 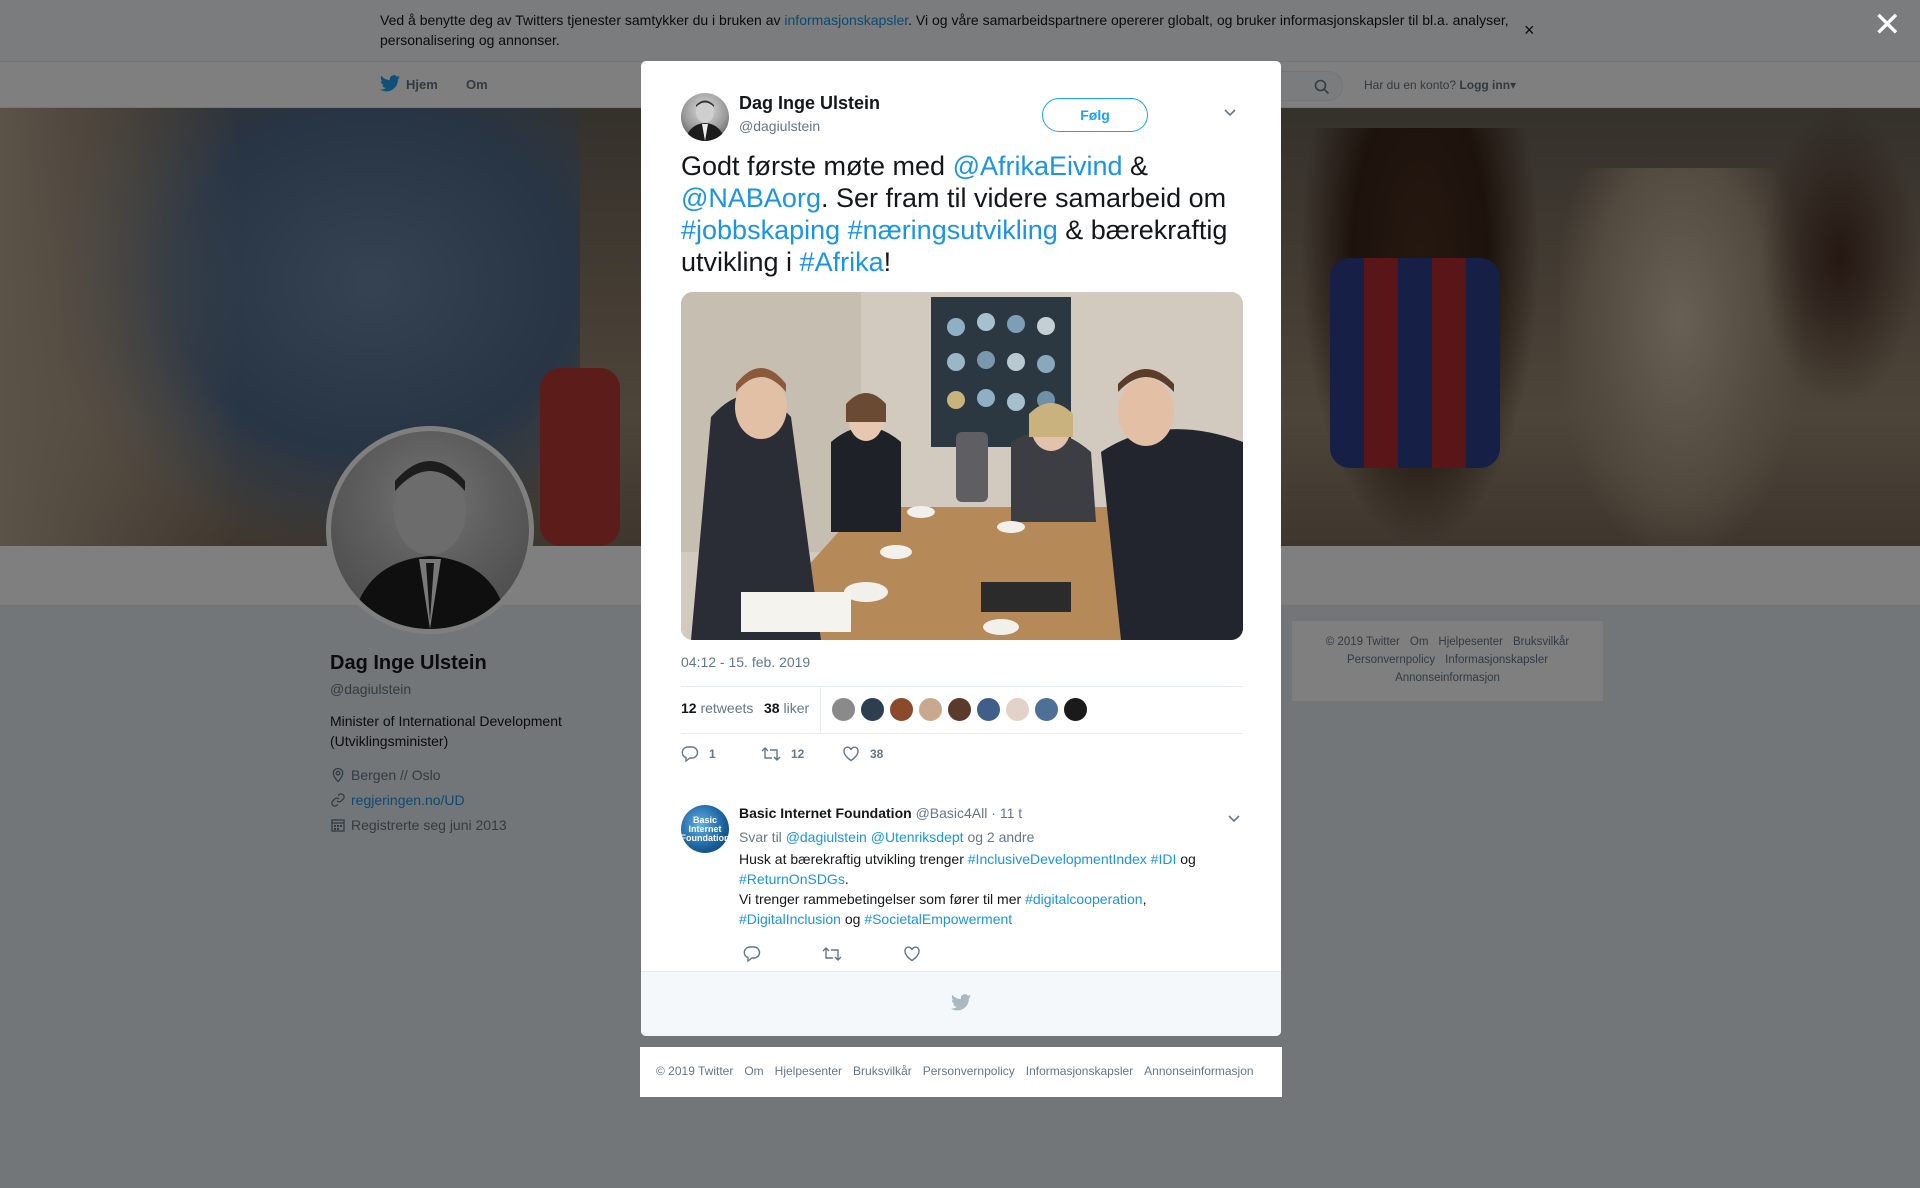 I want to click on like-button: 38, so click(x=862, y=754).